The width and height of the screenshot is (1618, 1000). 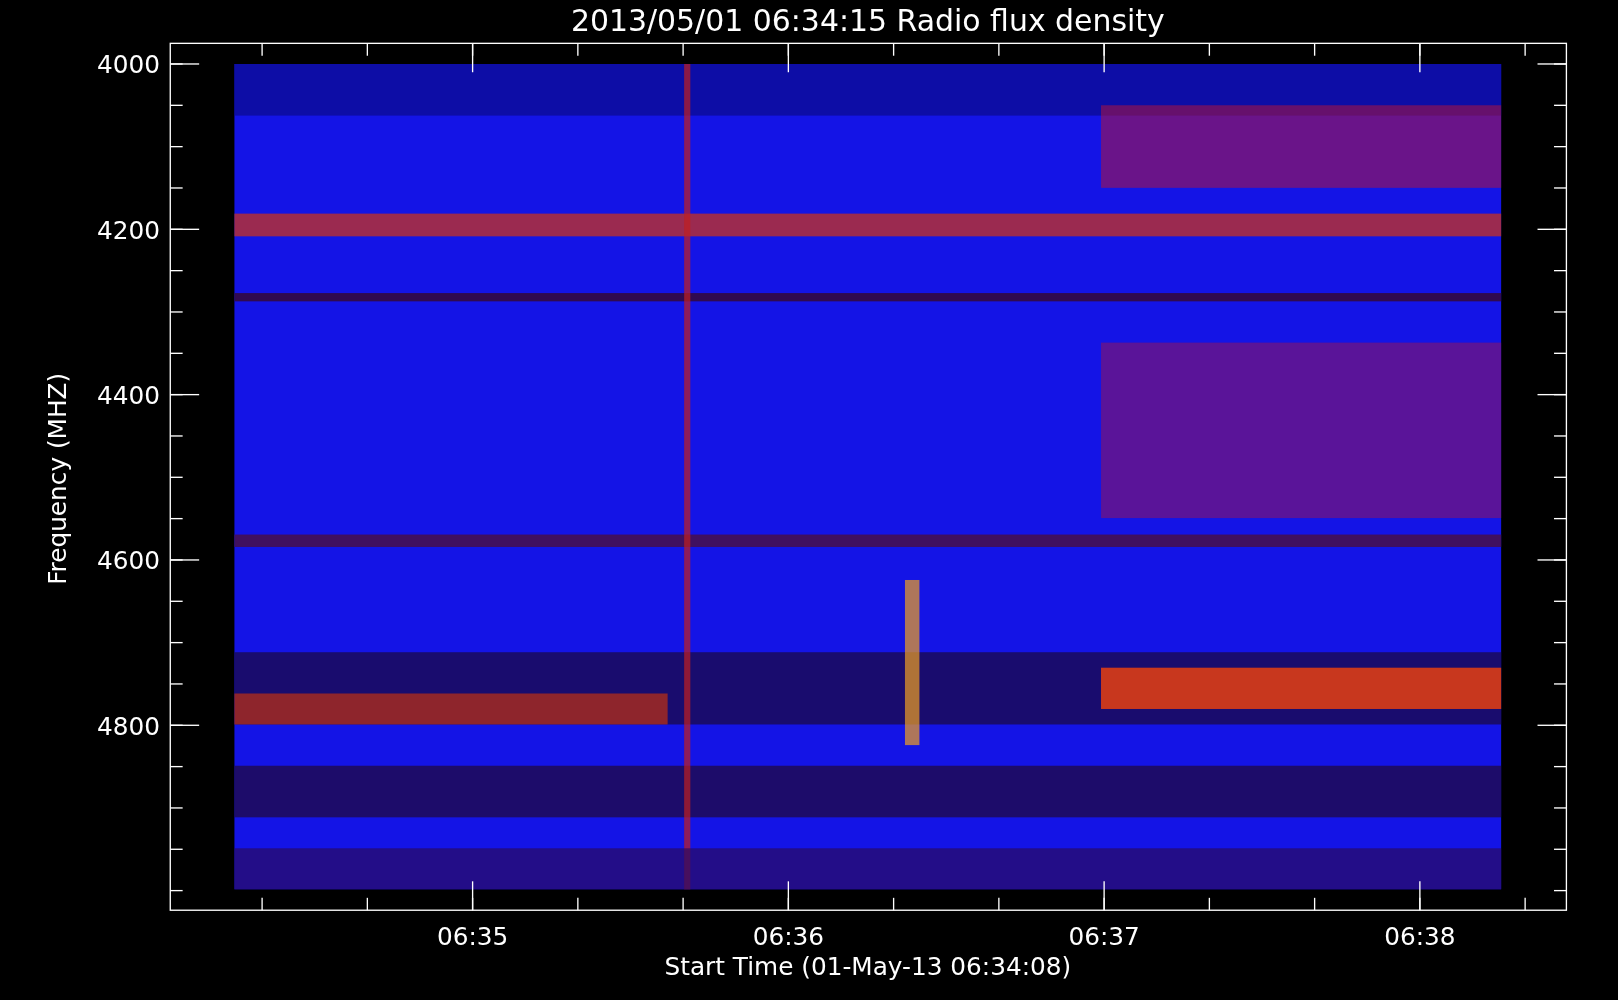 What do you see at coordinates (128, 561) in the screenshot?
I see `y-tick-label: 4600` at bounding box center [128, 561].